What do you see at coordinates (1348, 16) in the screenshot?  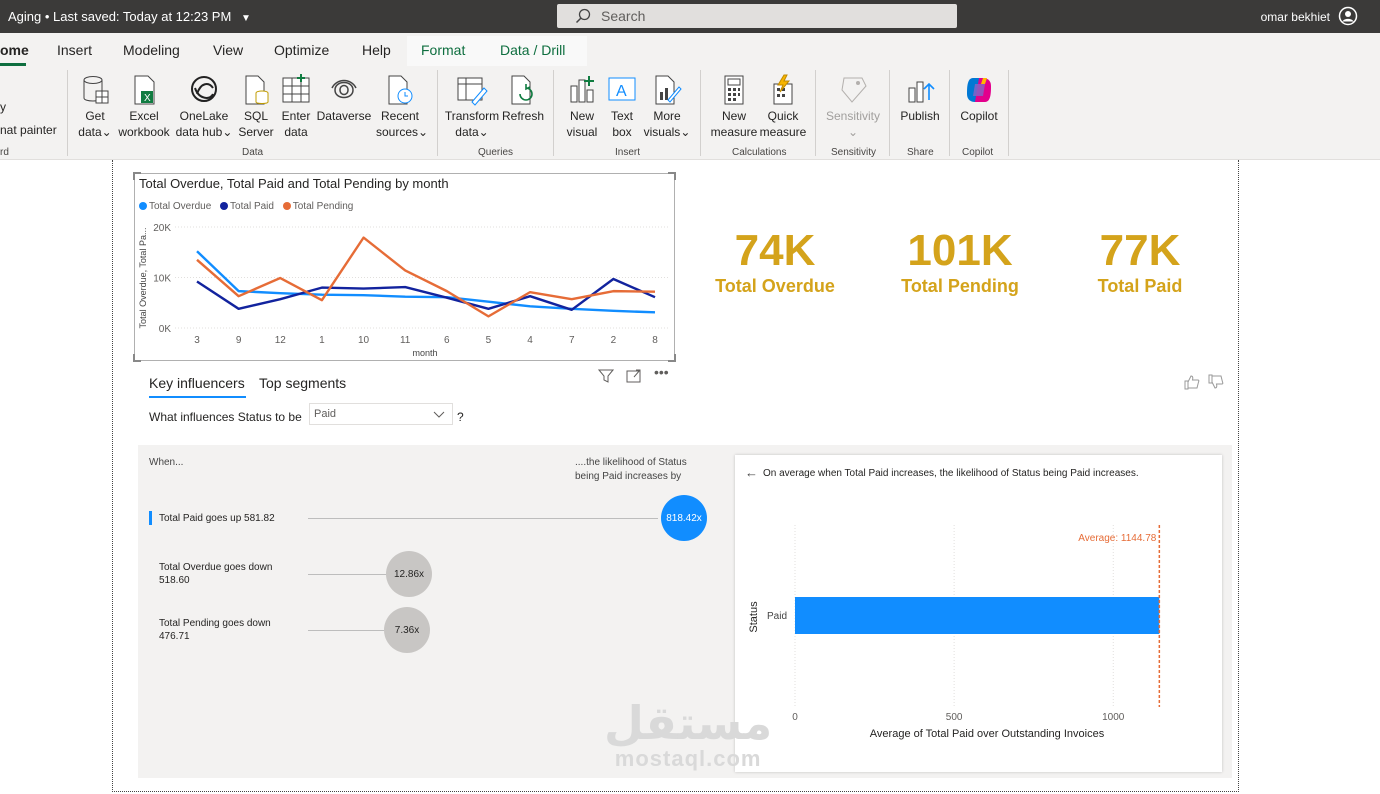 I see `account-icon` at bounding box center [1348, 16].